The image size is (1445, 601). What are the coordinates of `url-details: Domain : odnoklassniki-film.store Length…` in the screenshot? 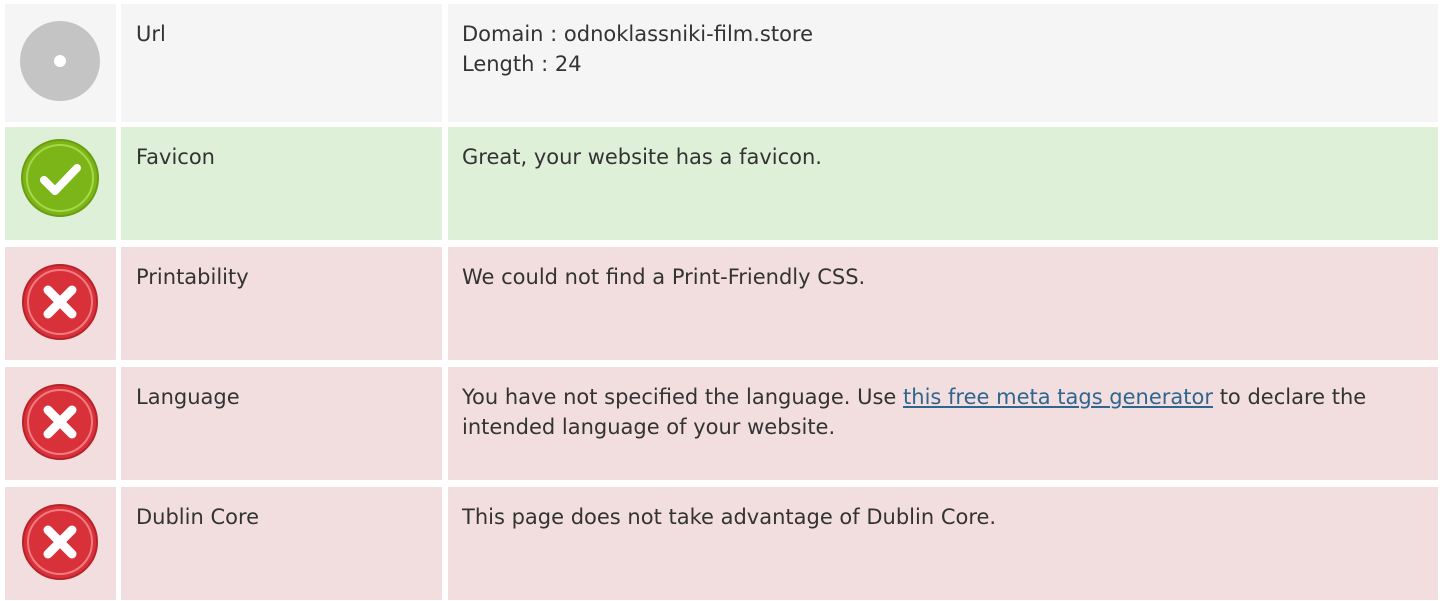 It's located at (943, 49).